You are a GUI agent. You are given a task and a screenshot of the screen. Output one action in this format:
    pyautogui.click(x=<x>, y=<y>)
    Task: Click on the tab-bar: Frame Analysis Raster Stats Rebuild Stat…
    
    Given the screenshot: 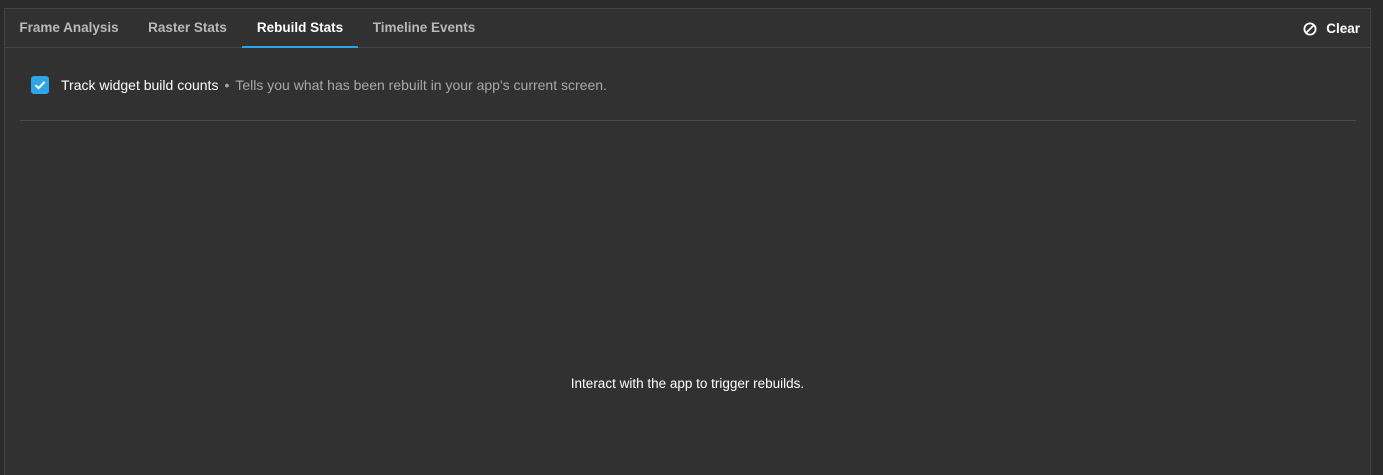 What is the action you would take?
    pyautogui.click(x=687, y=28)
    